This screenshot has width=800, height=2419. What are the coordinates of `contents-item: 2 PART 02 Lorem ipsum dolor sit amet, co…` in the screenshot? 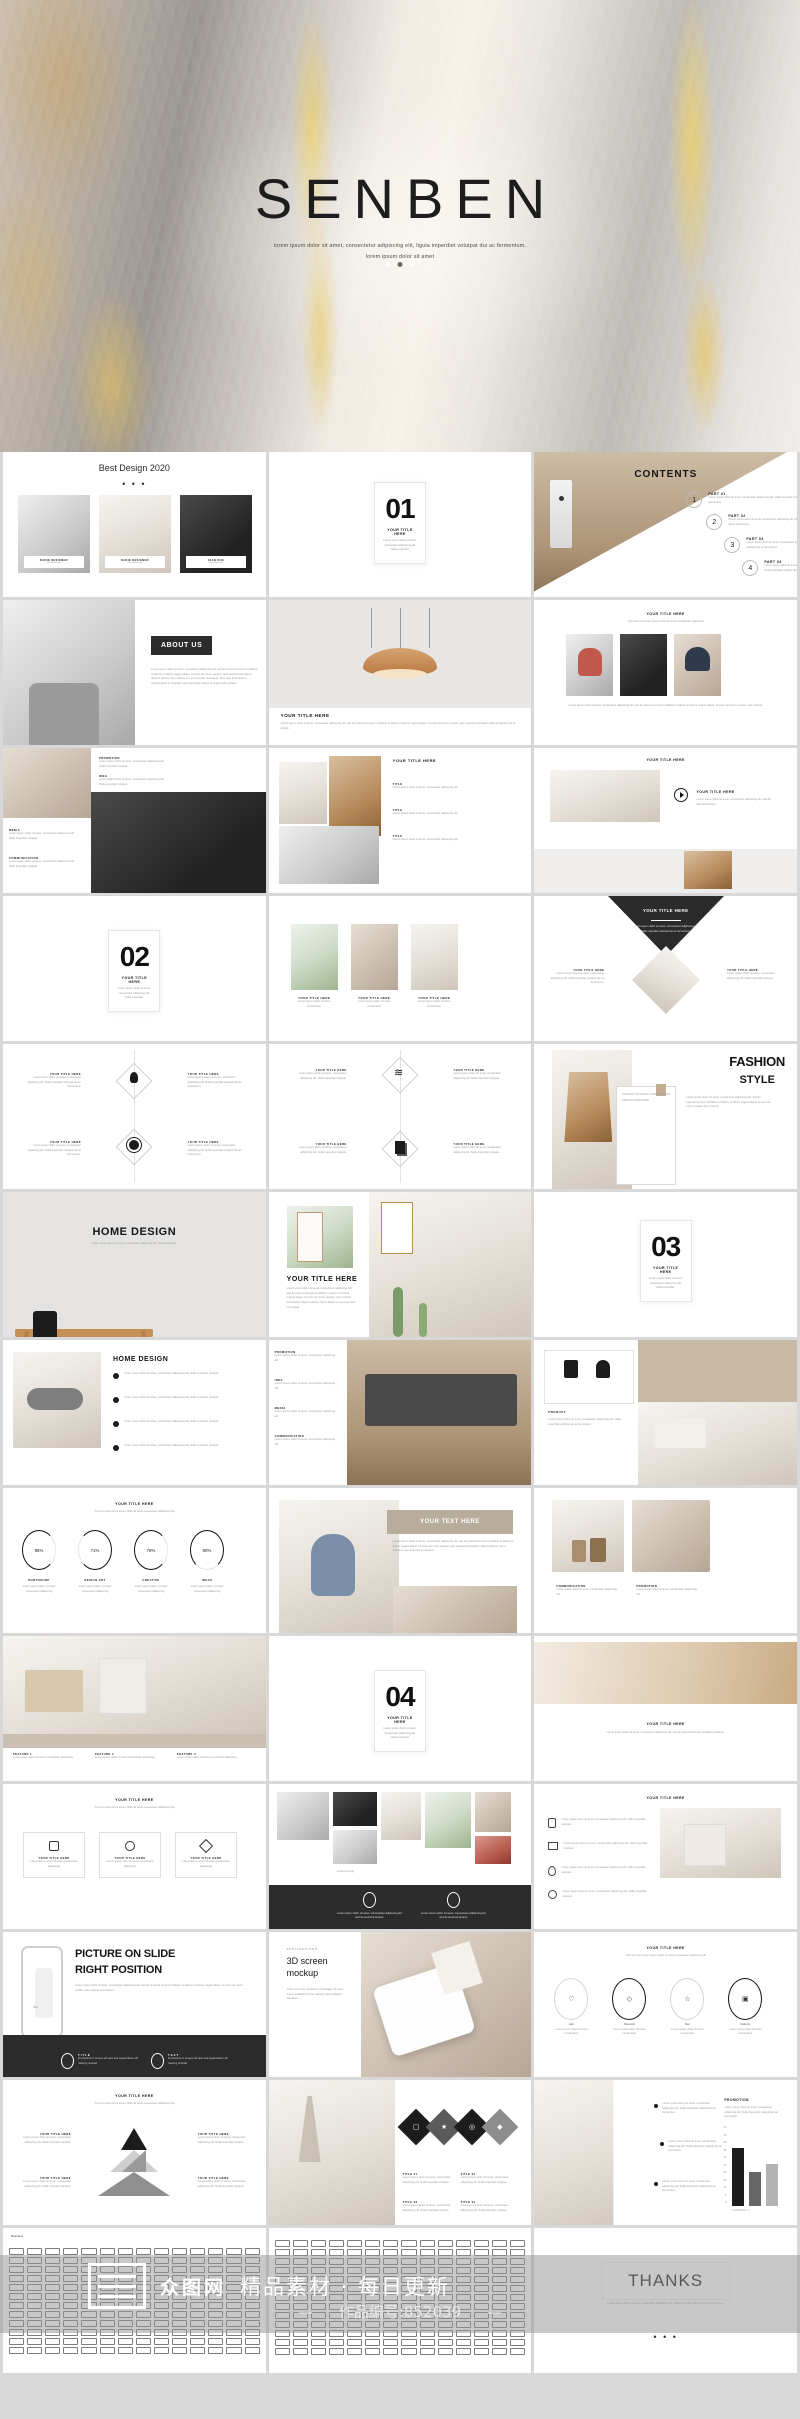 It's located at (751, 522).